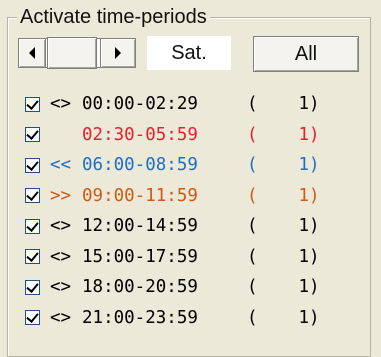 Image resolution: width=381 pixels, height=357 pixels. What do you see at coordinates (61, 165) in the screenshot?
I see `period-symbol: <<` at bounding box center [61, 165].